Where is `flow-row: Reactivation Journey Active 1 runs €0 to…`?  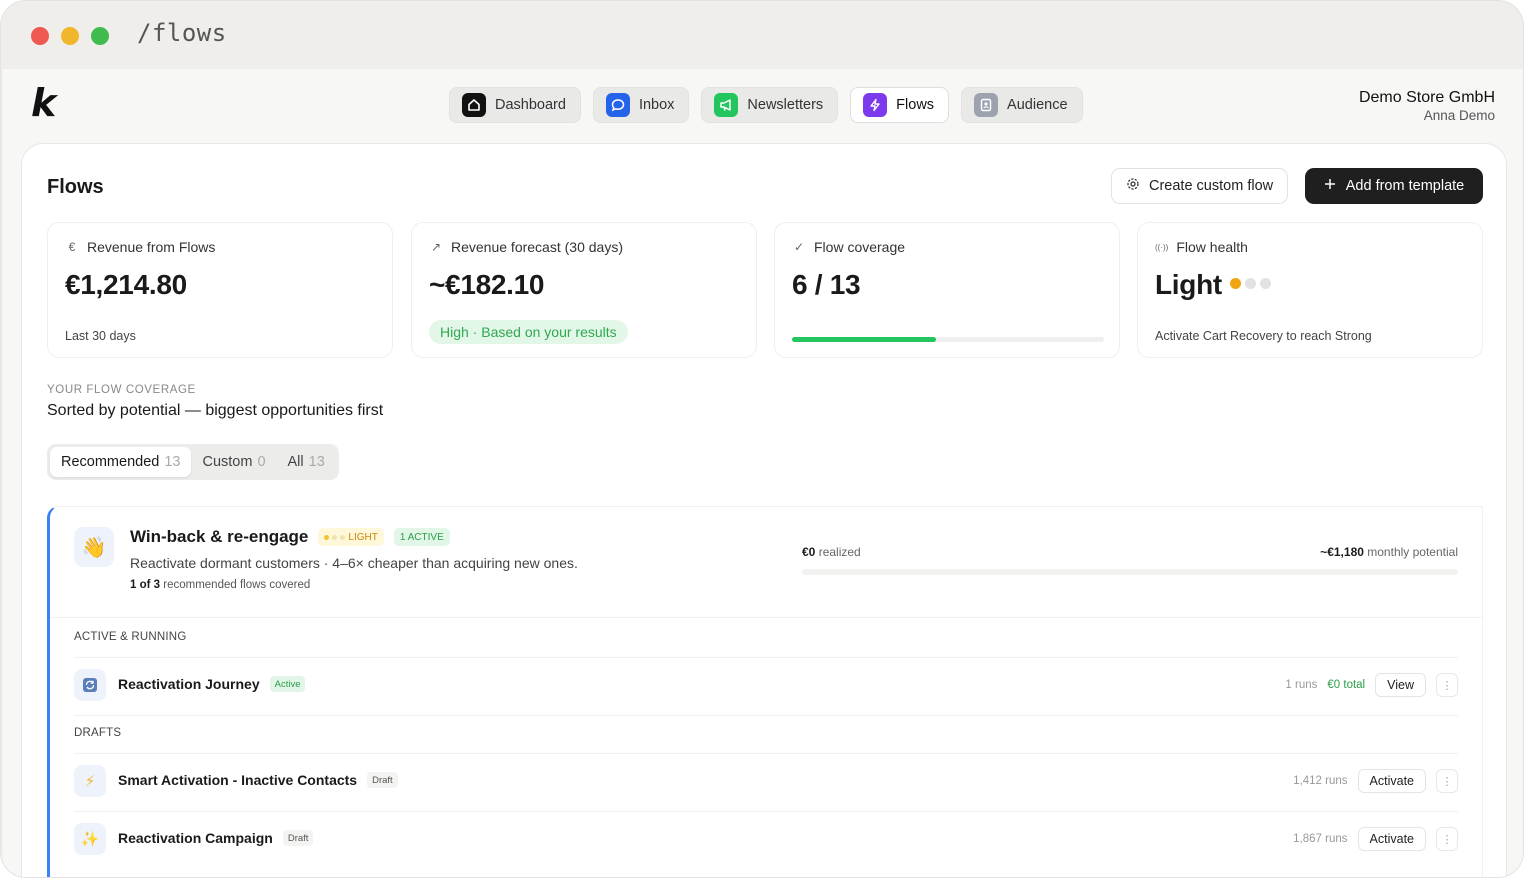 flow-row: Reactivation Journey Active 1 runs €0 to… is located at coordinates (766, 685).